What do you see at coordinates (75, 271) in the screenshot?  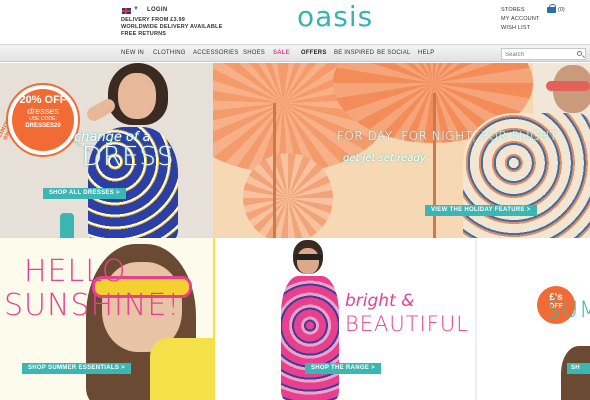 I see `sunshine-headline-line1: HELLO` at bounding box center [75, 271].